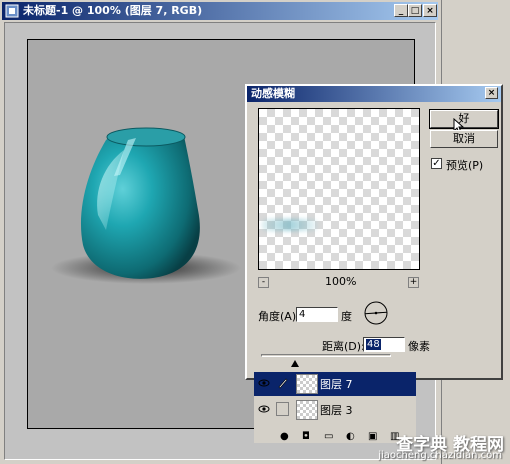  What do you see at coordinates (465, 165) in the screenshot?
I see `preview-label: 预览(P)` at bounding box center [465, 165].